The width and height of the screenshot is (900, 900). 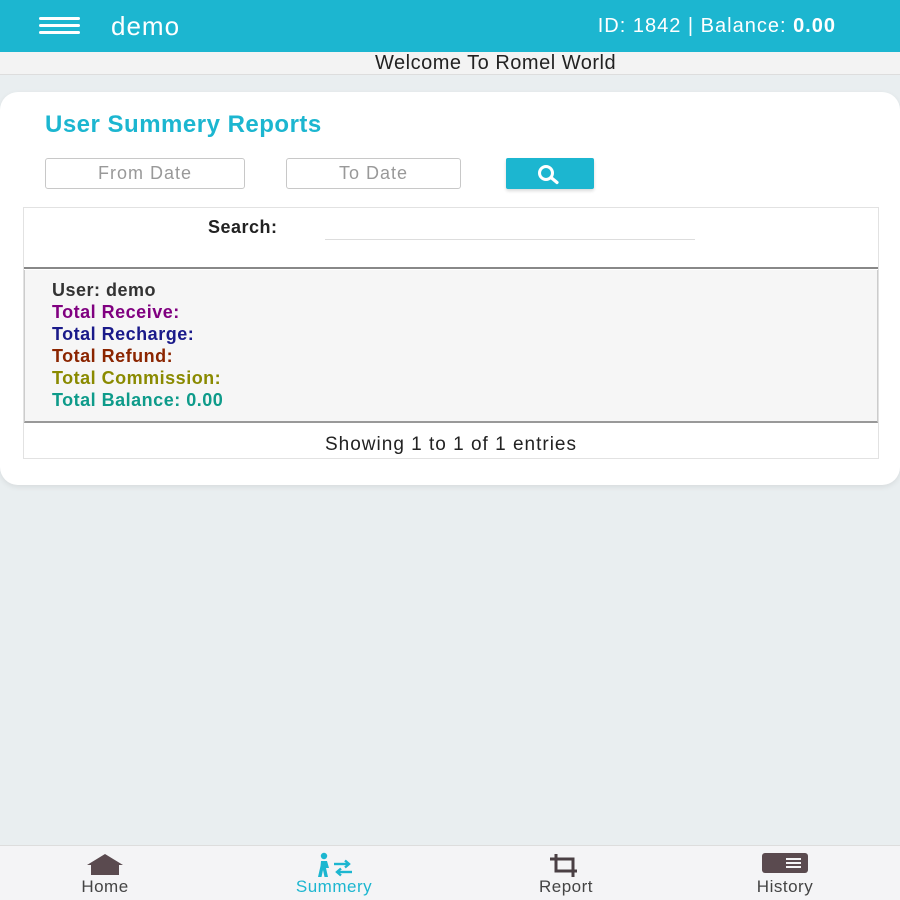 I want to click on total-receive: Total Receive:, so click(x=116, y=312).